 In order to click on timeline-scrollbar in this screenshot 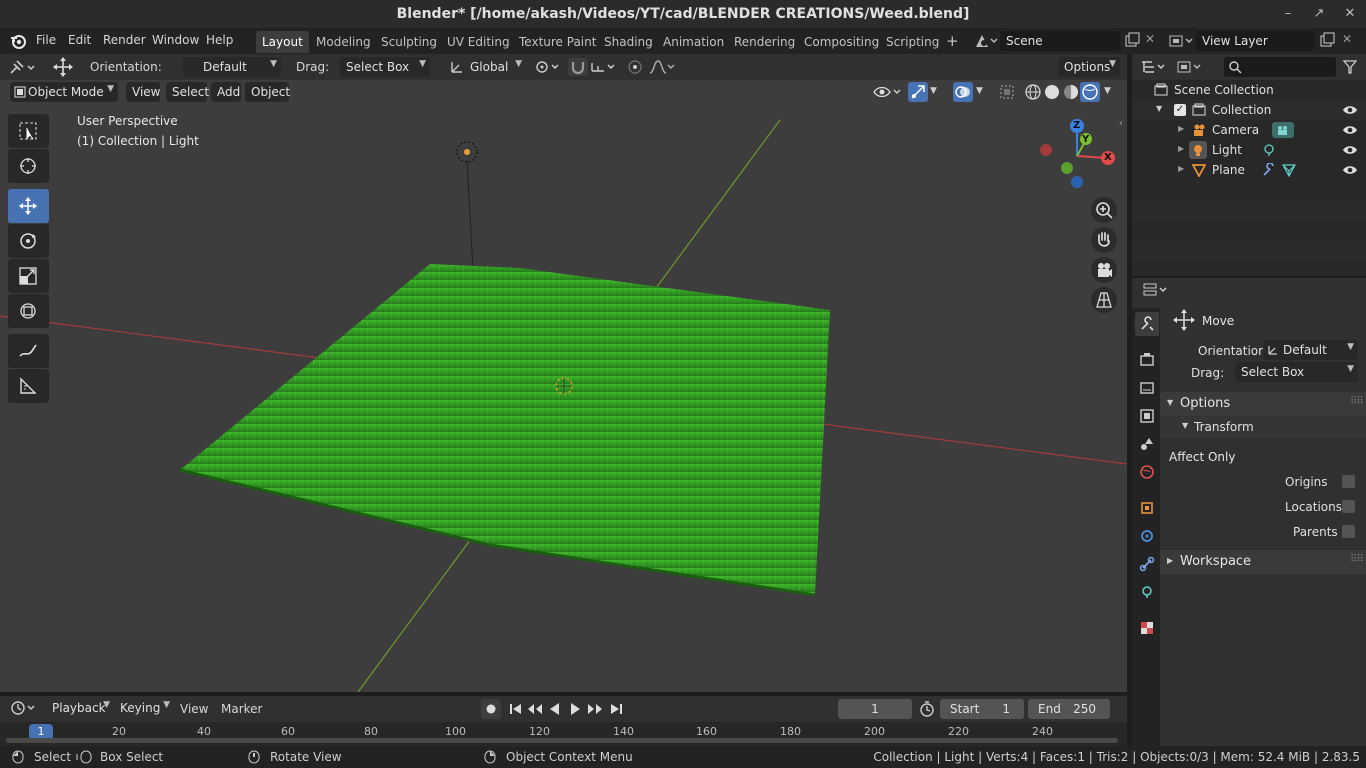, I will do `click(562, 740)`.